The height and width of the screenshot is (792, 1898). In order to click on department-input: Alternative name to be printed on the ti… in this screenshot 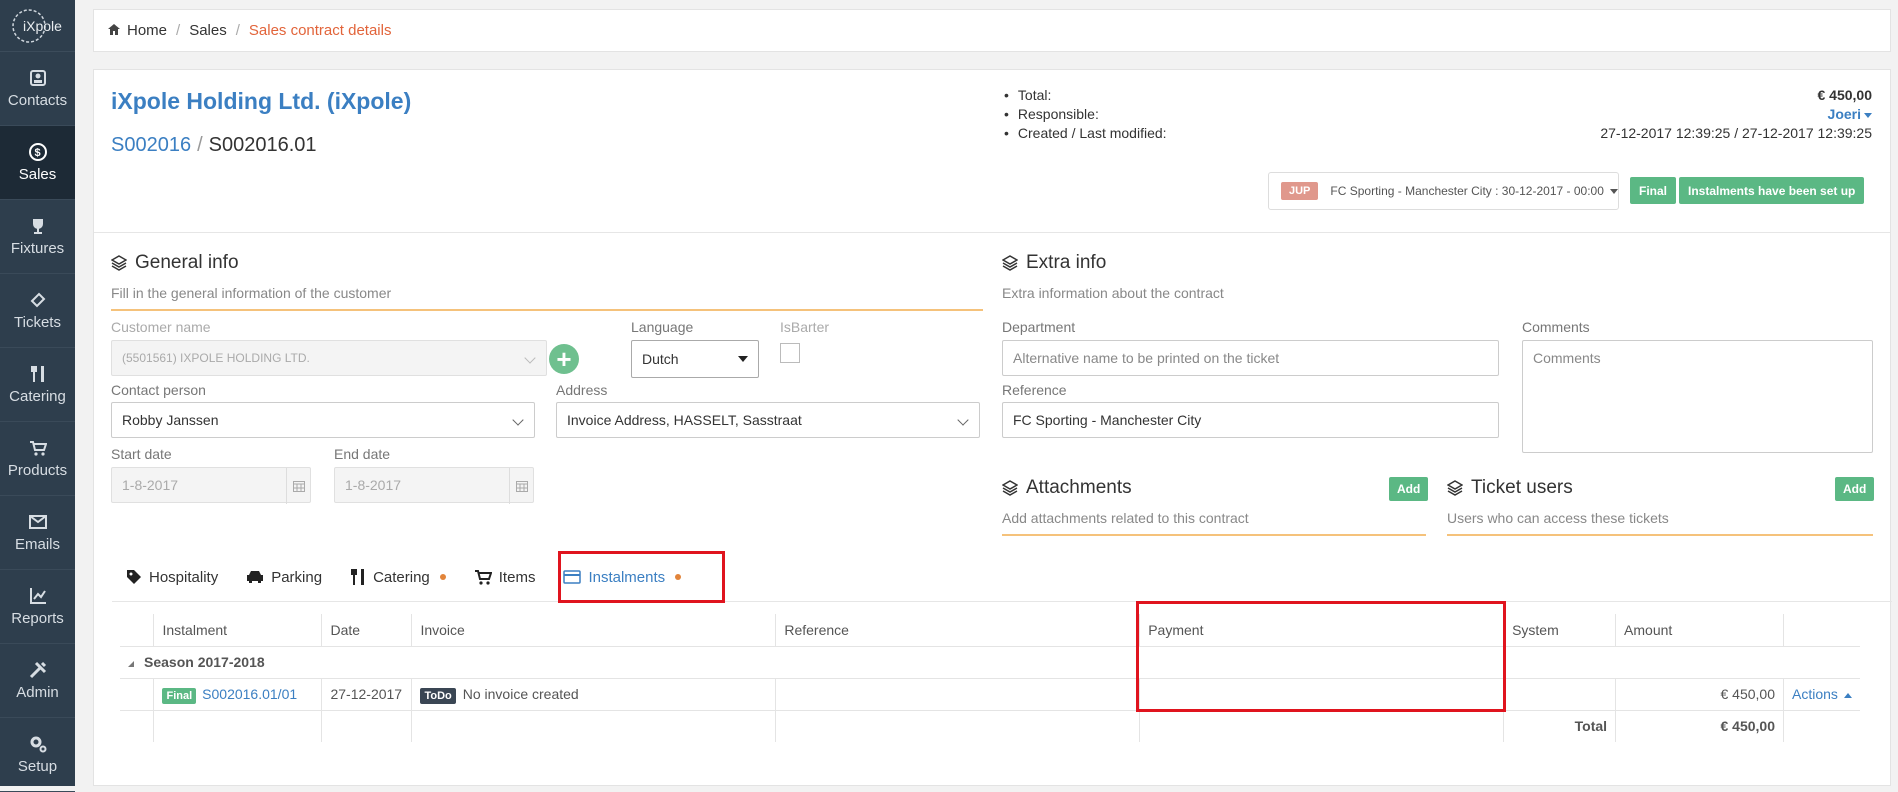, I will do `click(1250, 358)`.